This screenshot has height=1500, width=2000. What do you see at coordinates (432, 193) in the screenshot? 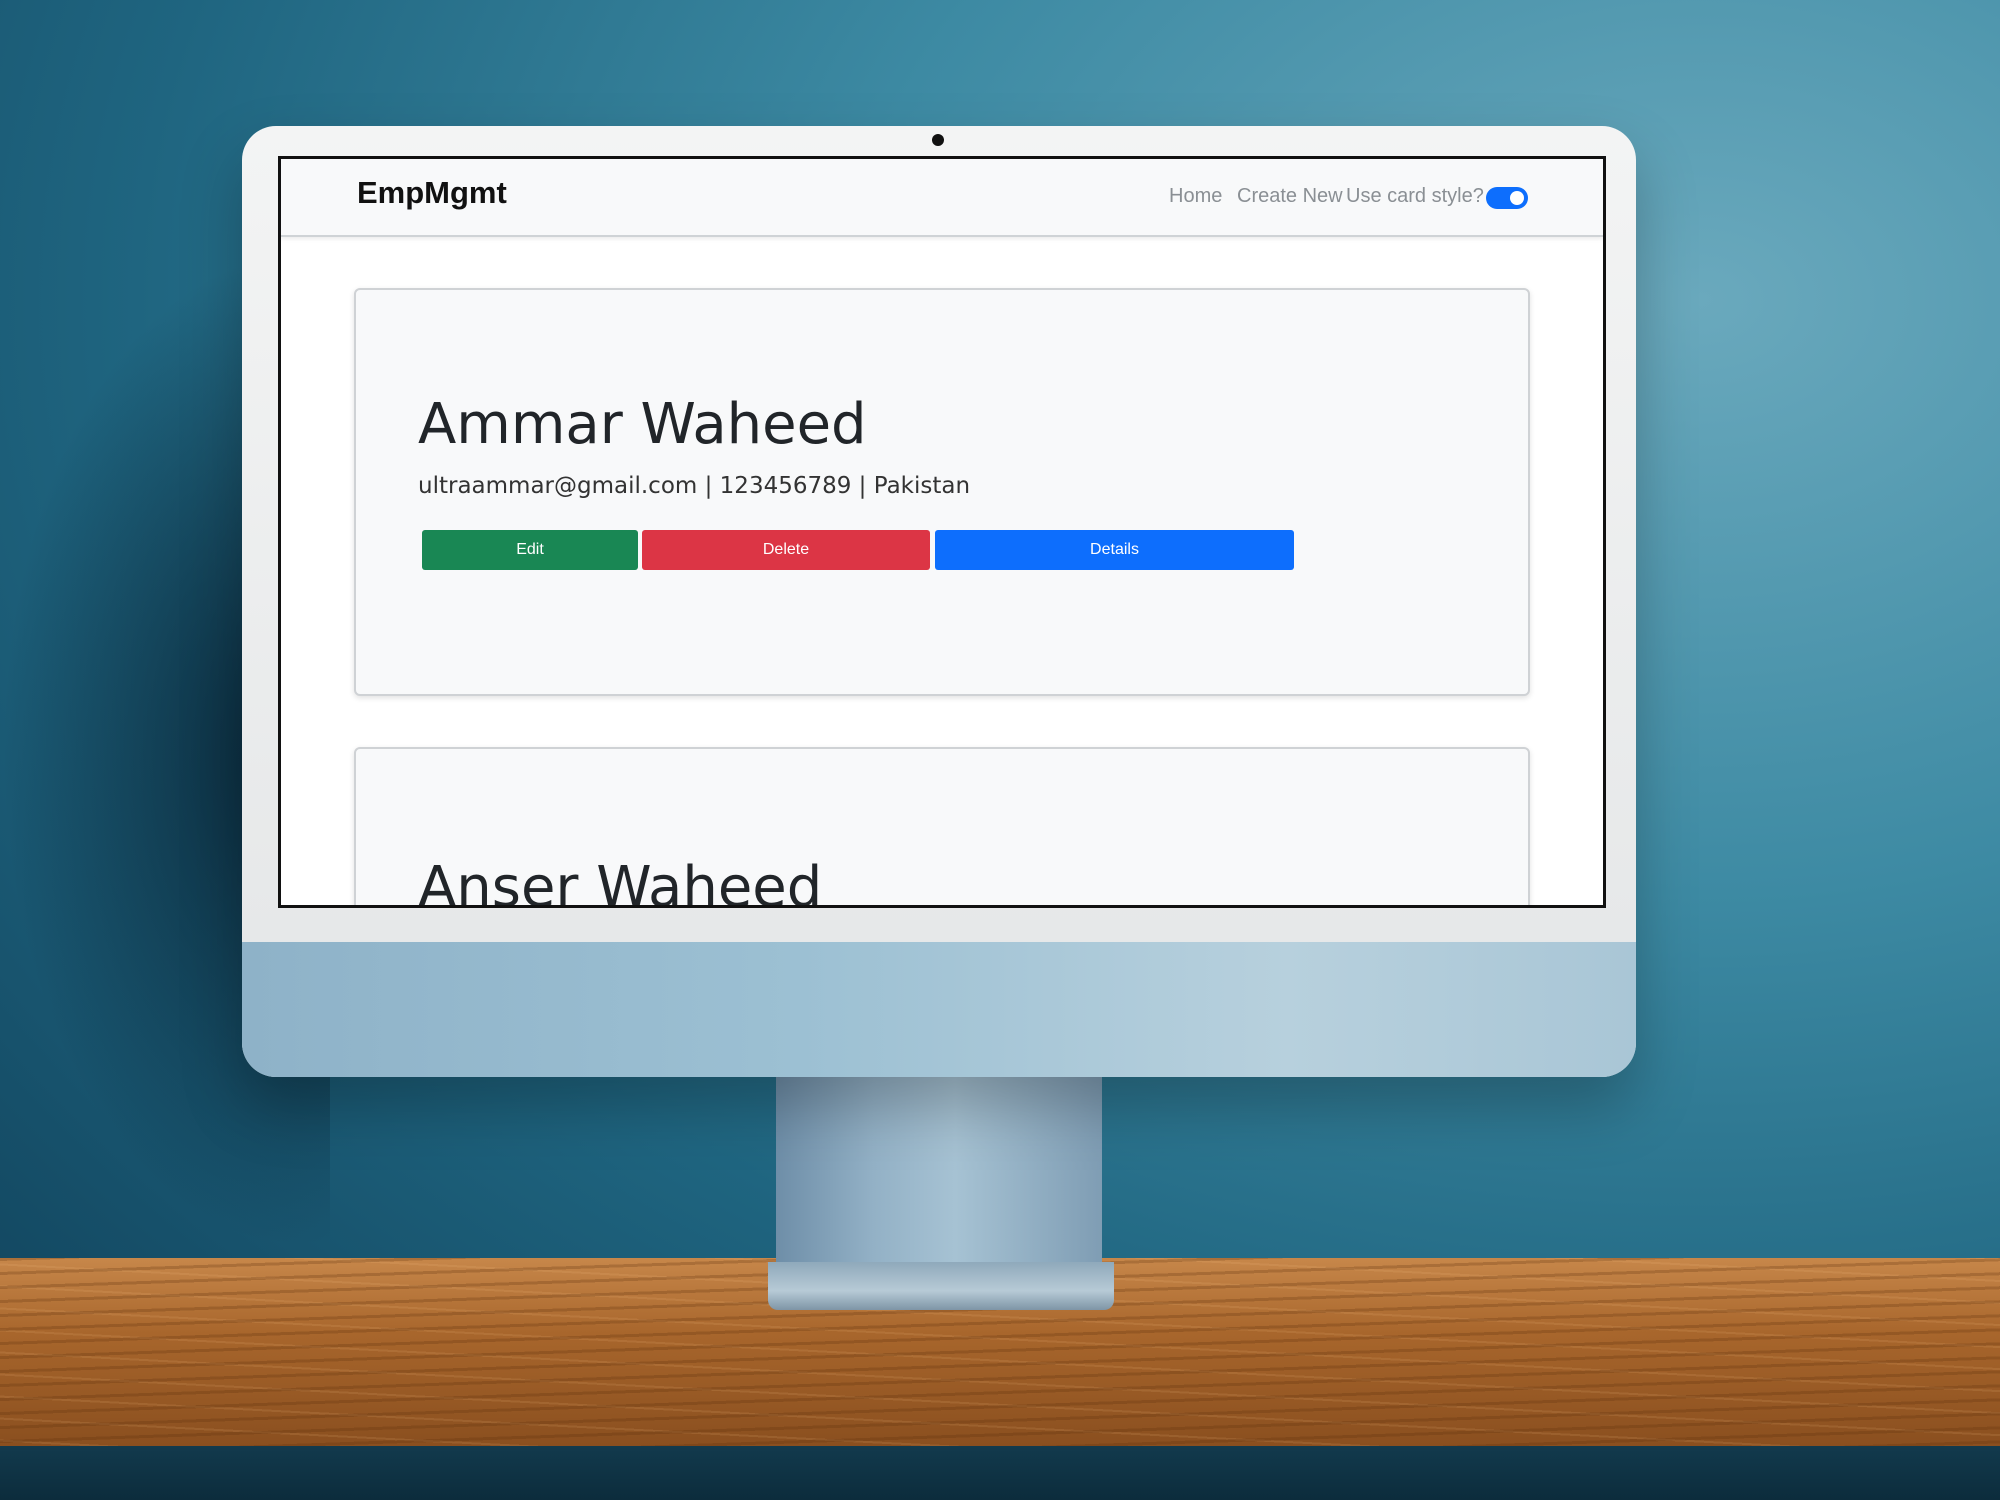
I see `brand-logo: EmpMgmt` at bounding box center [432, 193].